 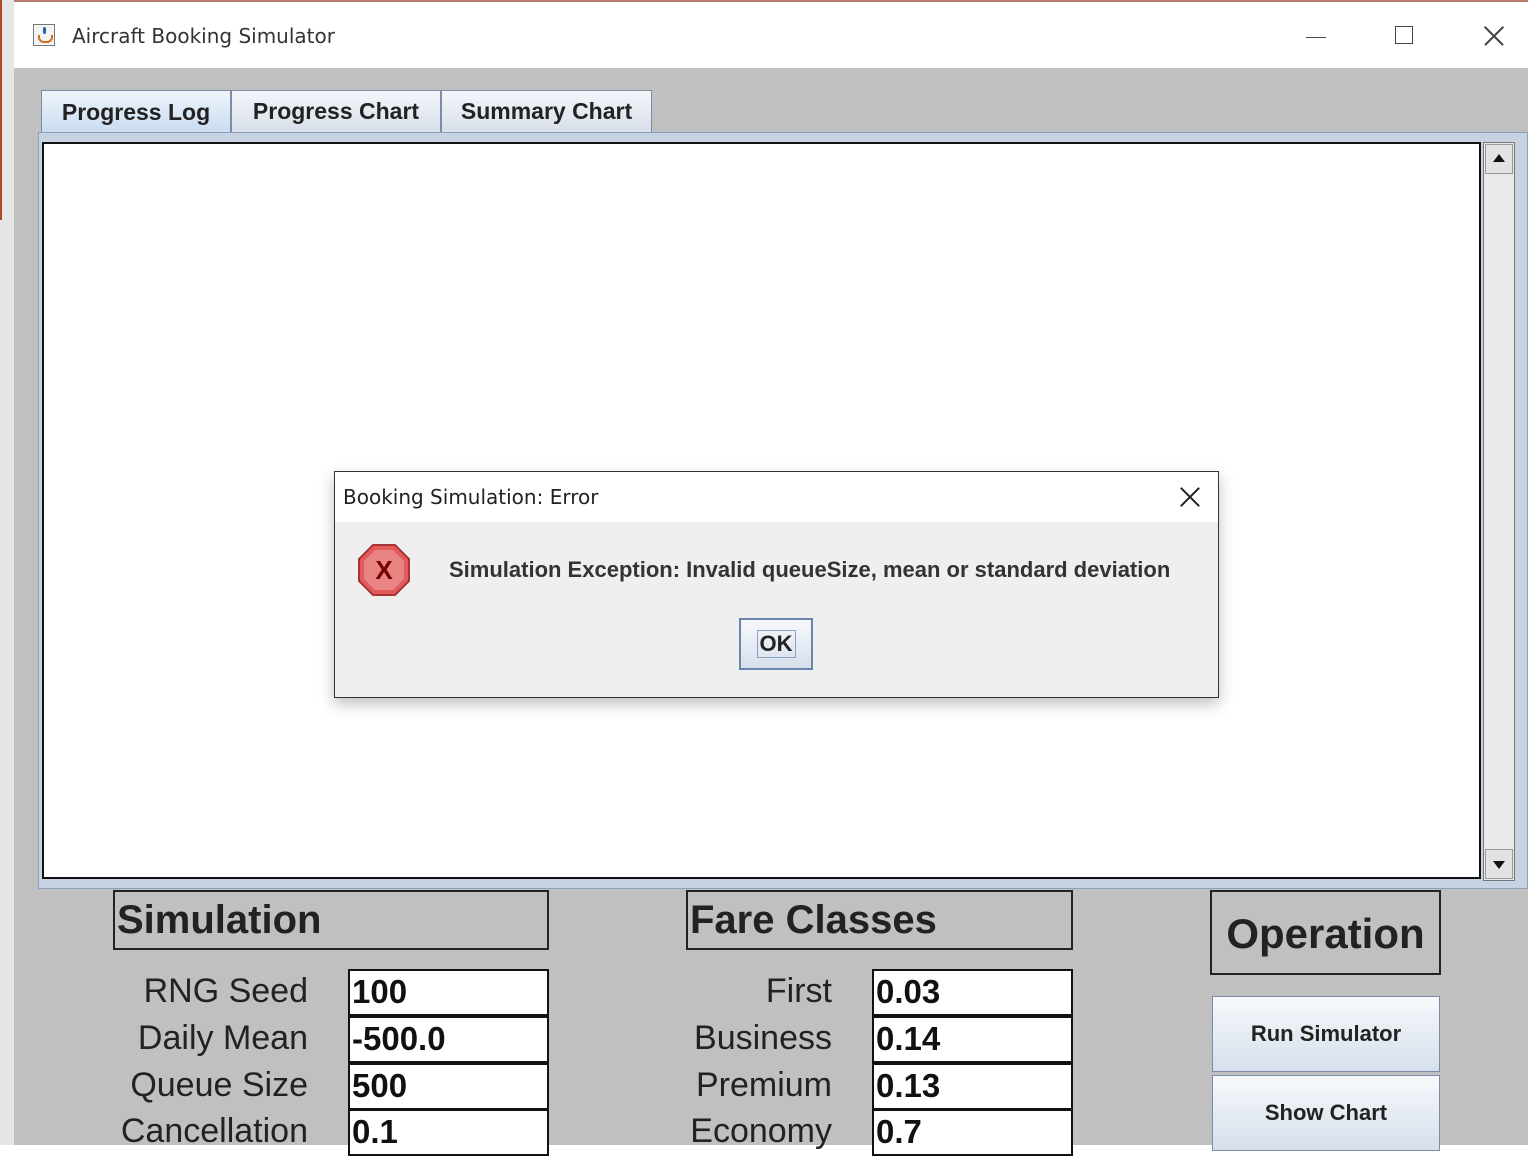 What do you see at coordinates (1326, 1034) in the screenshot?
I see `run-simulator-button: Run Simulator` at bounding box center [1326, 1034].